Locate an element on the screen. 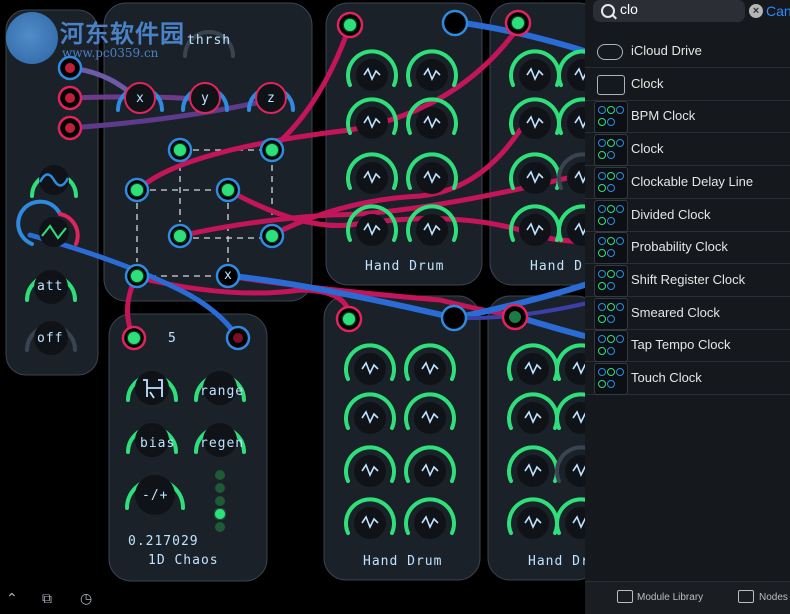  list-item-label: Shift Register Clock is located at coordinates (688, 279).